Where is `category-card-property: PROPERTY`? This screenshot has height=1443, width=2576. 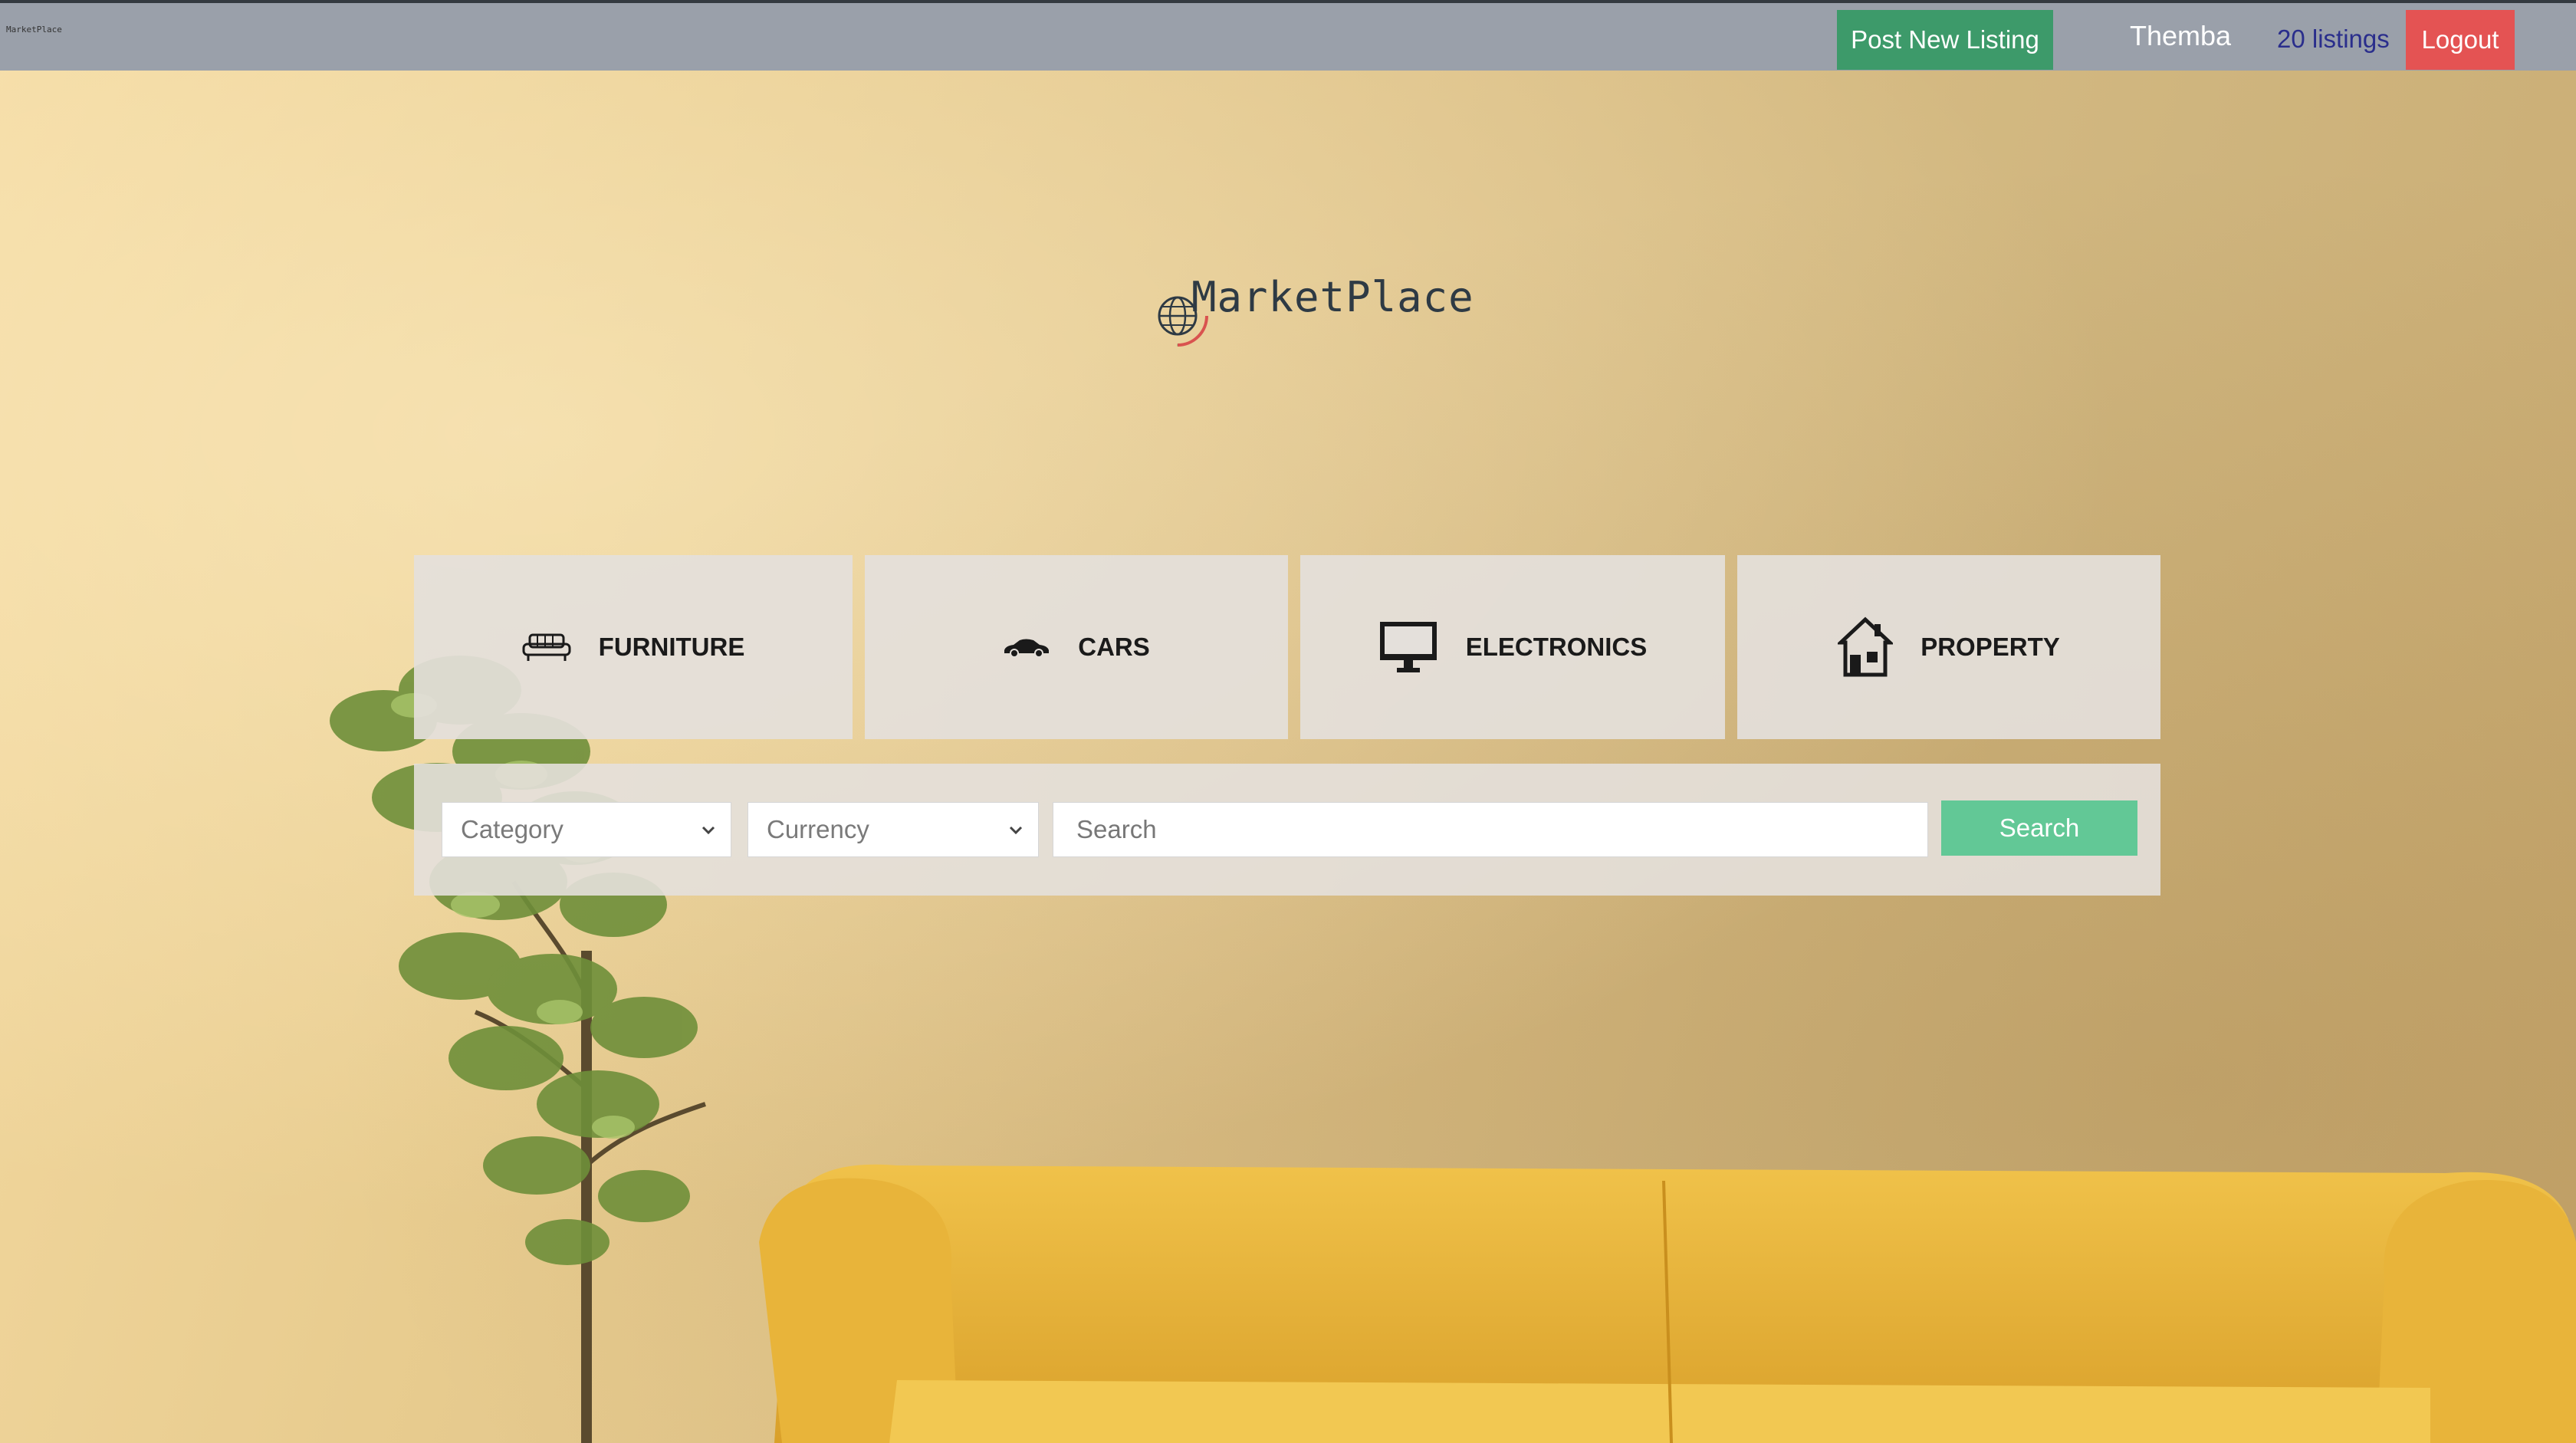
category-card-property: PROPERTY is located at coordinates (1949, 647).